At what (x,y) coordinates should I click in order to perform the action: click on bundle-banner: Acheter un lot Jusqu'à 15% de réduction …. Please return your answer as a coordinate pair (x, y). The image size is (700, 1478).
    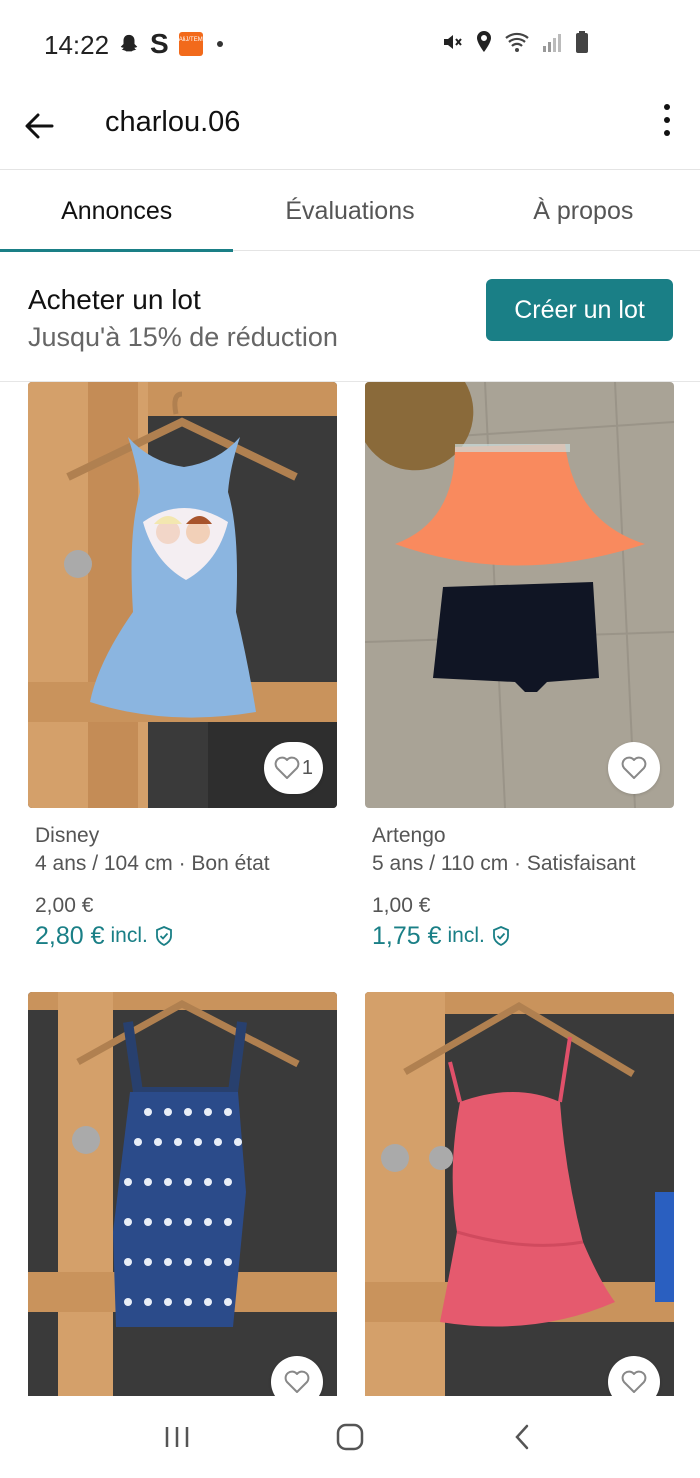
    Looking at the image, I should click on (350, 317).